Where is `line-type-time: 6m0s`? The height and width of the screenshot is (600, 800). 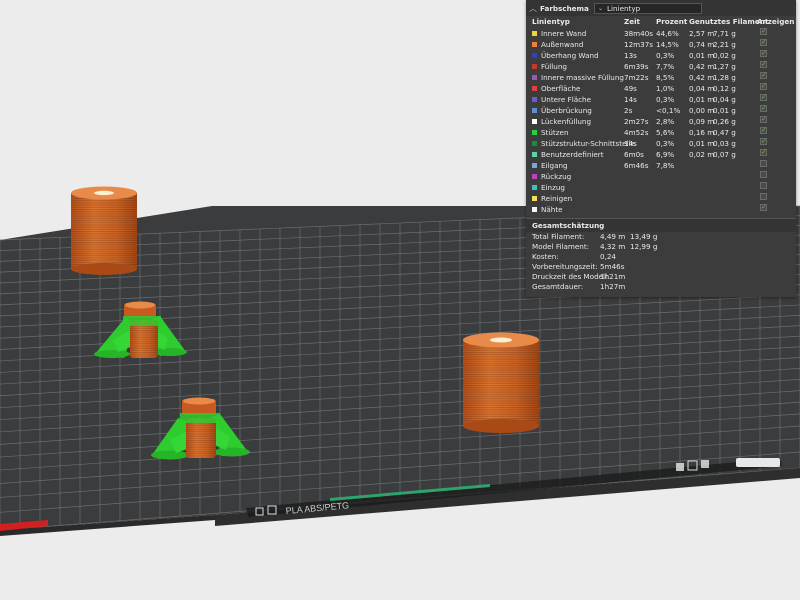 line-type-time: 6m0s is located at coordinates (634, 154).